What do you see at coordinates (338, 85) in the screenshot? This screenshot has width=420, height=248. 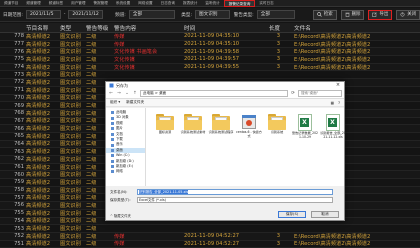 I see `close-icon: ×` at bounding box center [338, 85].